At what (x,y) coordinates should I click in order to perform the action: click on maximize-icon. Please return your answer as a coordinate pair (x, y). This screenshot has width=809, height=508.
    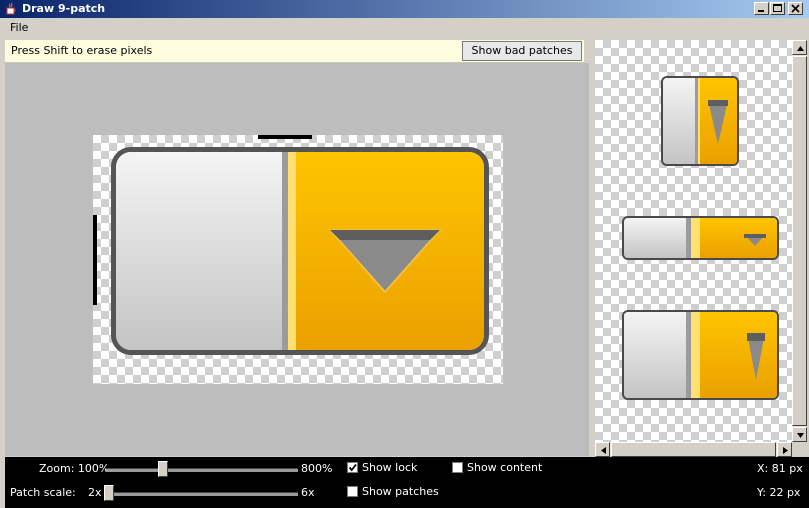
    Looking at the image, I should click on (777, 8).